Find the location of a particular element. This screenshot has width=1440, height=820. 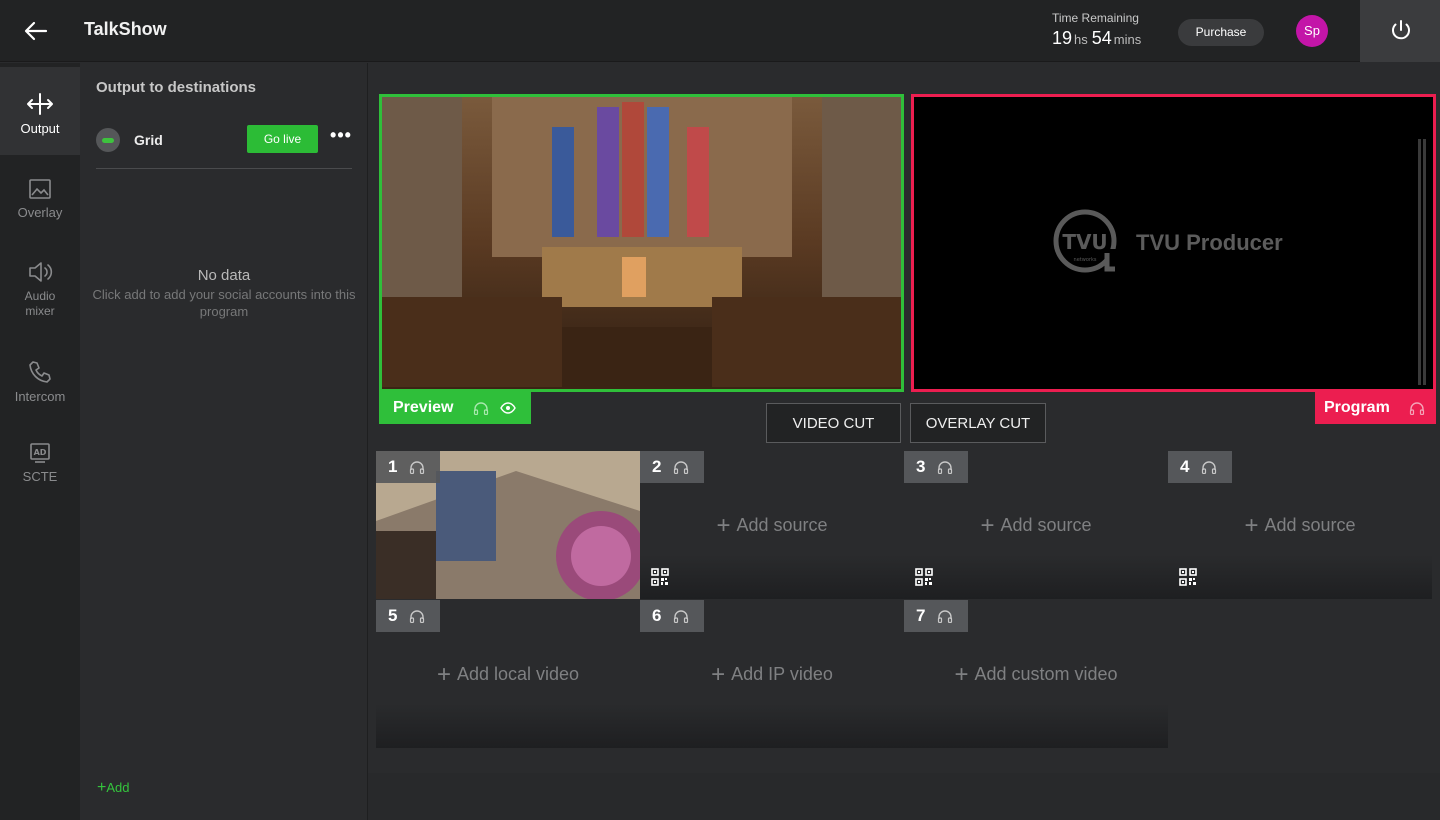

purchase-button: Purchase is located at coordinates (1221, 32).